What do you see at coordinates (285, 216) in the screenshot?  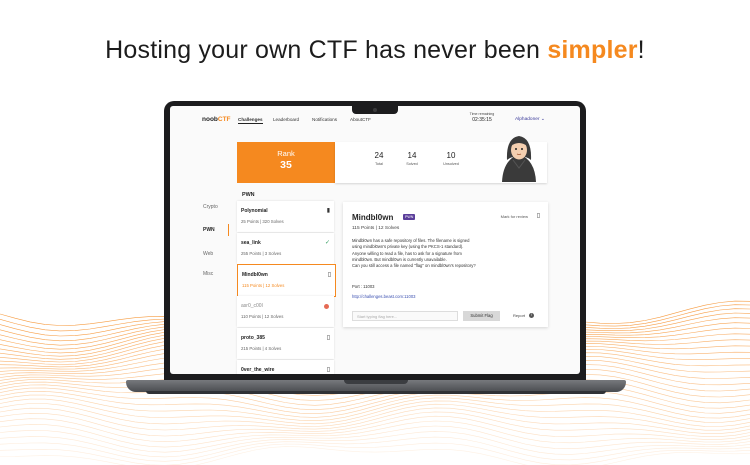 I see `challenge-polynomial: Polynomial 25 Points | 320 Solves ▮` at bounding box center [285, 216].